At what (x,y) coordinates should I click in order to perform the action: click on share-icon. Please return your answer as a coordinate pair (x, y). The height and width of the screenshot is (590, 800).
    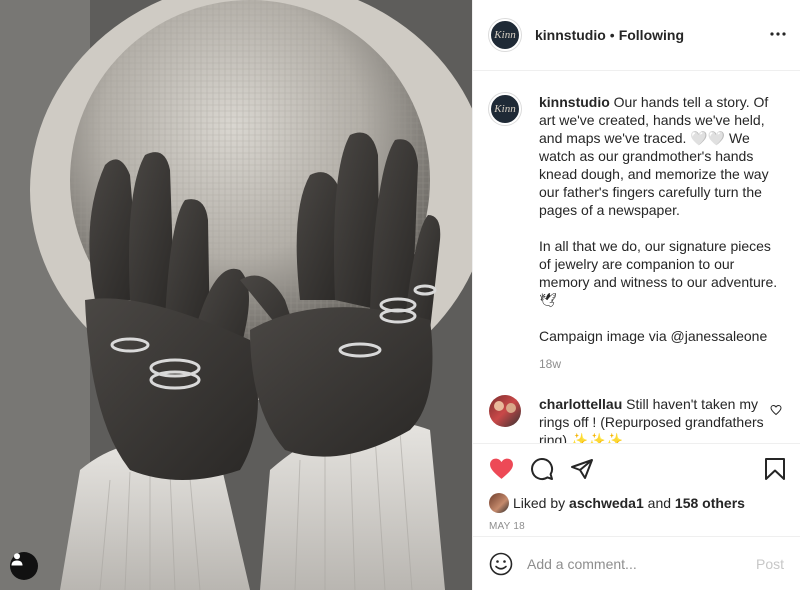
    Looking at the image, I should click on (582, 468).